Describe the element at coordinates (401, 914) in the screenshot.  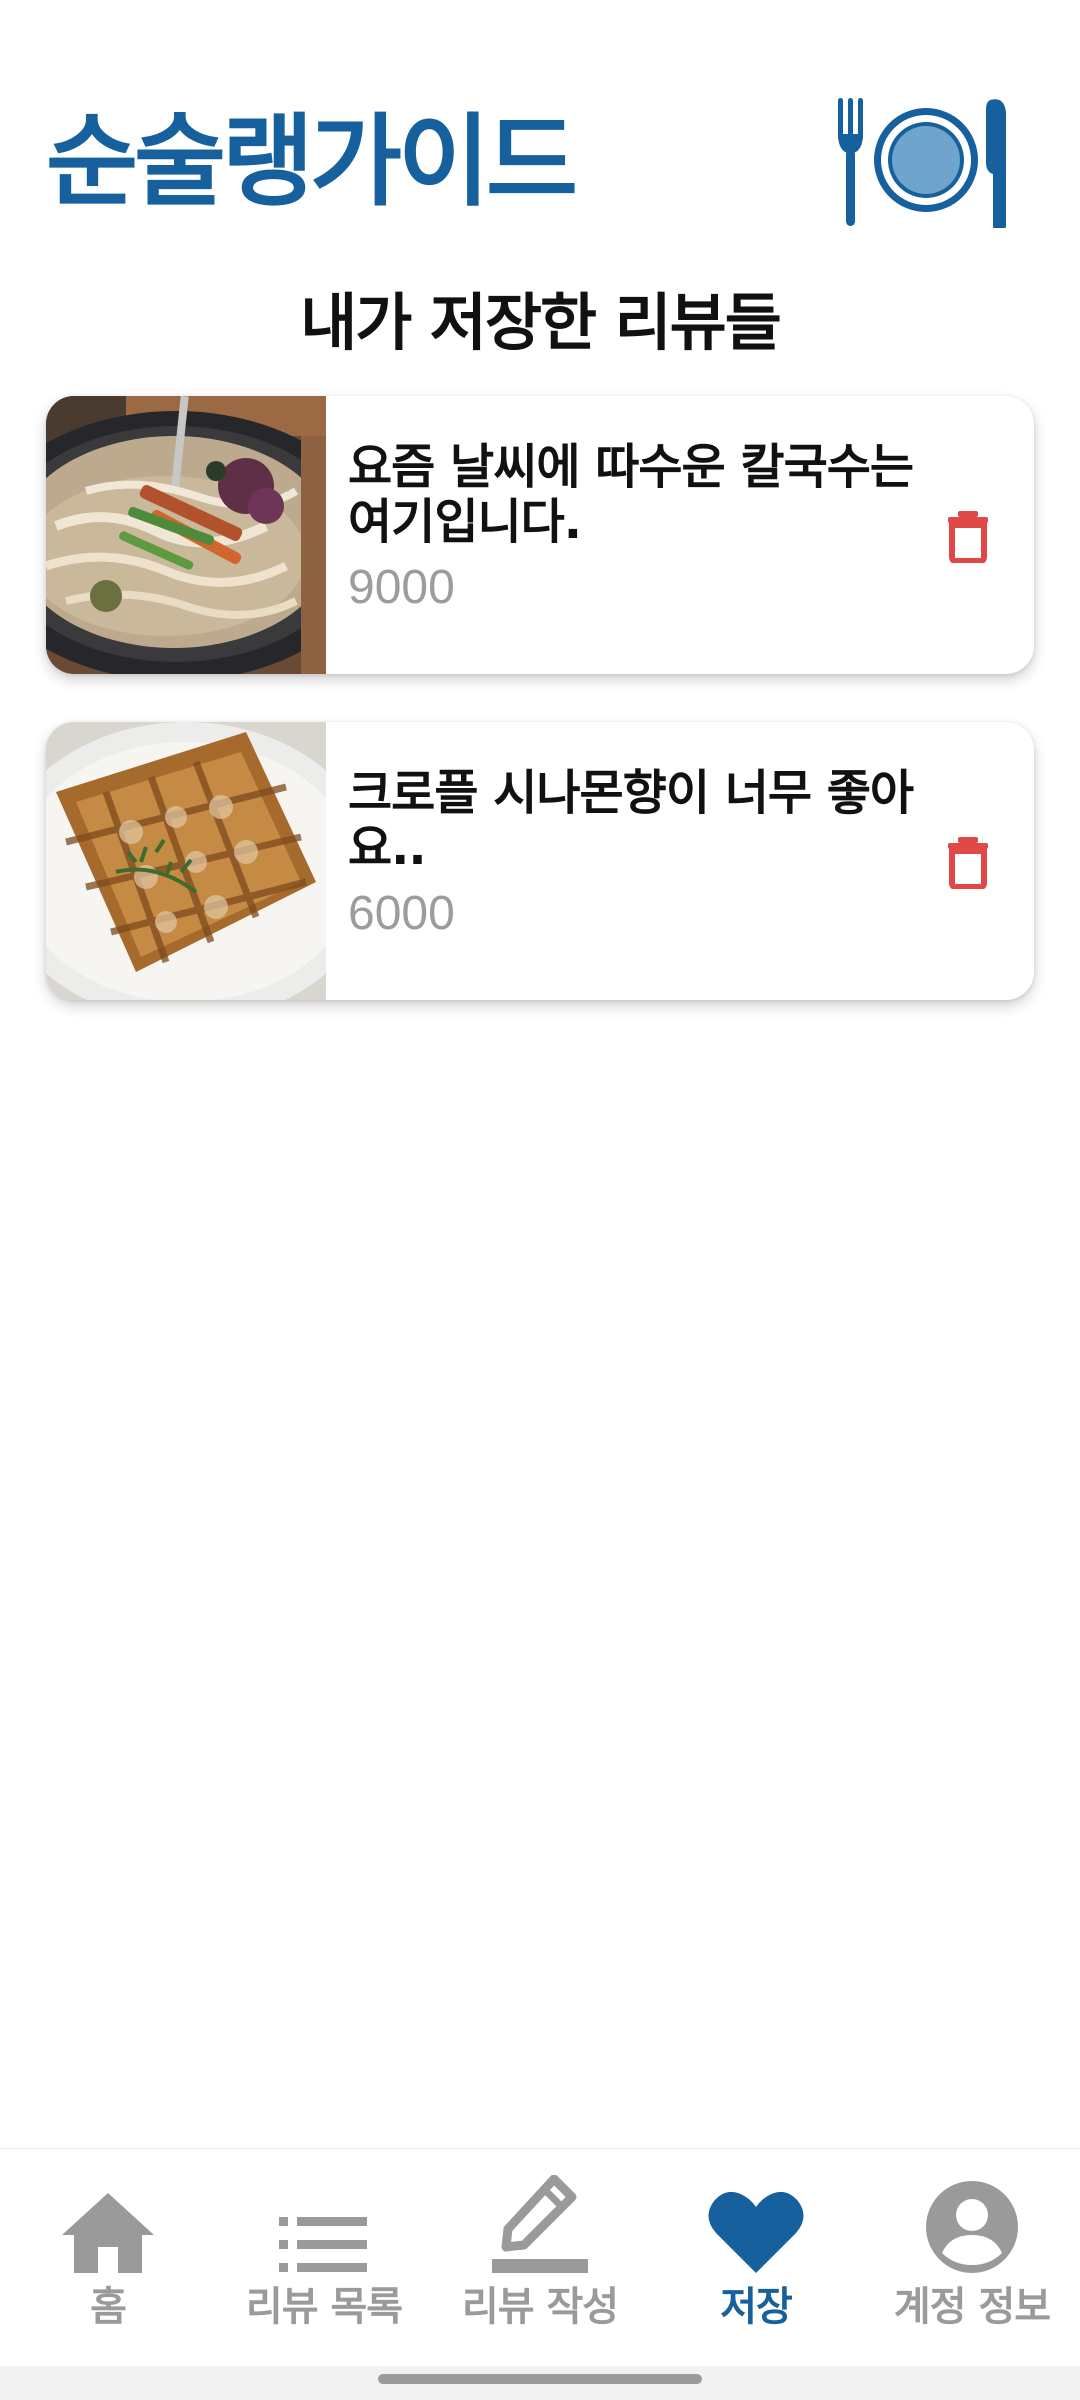
I see `review-price: 6000` at that location.